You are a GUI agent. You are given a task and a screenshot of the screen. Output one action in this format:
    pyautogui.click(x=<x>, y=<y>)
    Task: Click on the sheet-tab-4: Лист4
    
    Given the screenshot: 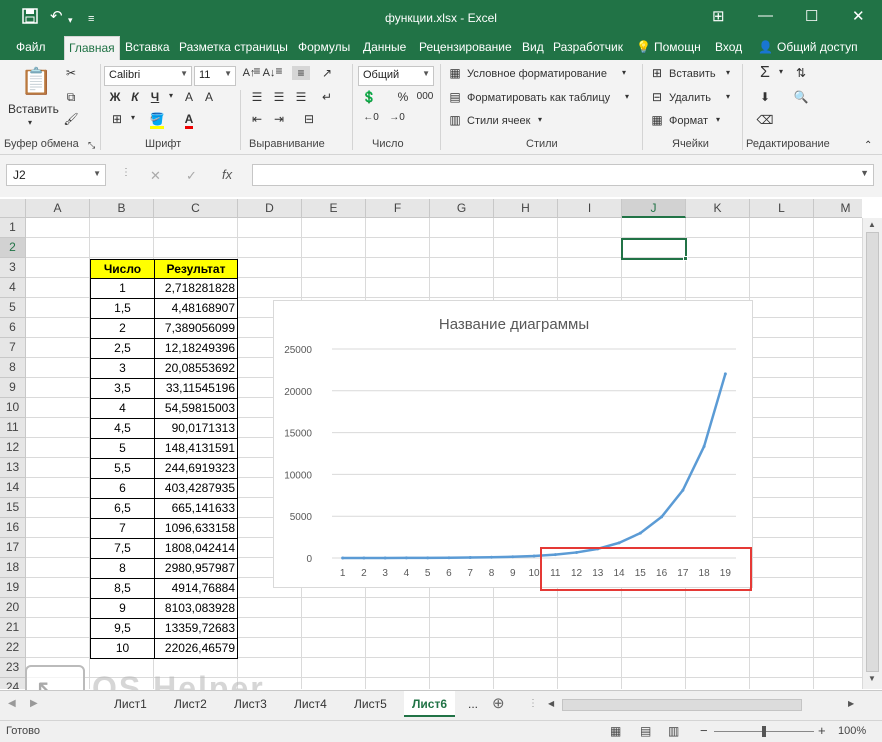 What is the action you would take?
    pyautogui.click(x=310, y=704)
    